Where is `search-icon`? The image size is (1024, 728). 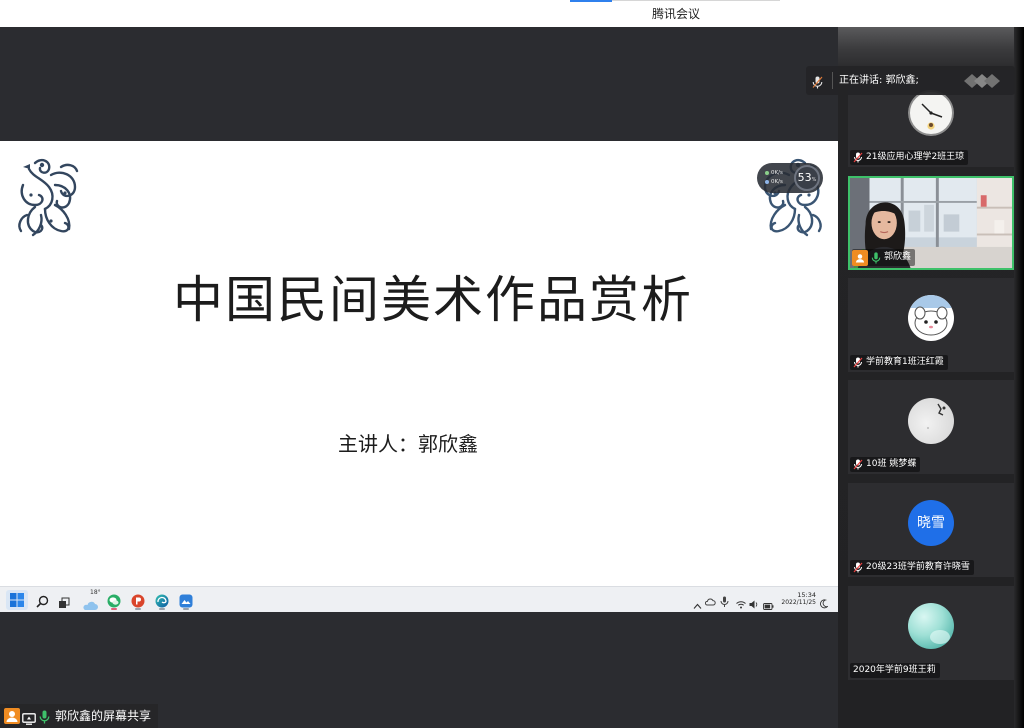 search-icon is located at coordinates (42, 602).